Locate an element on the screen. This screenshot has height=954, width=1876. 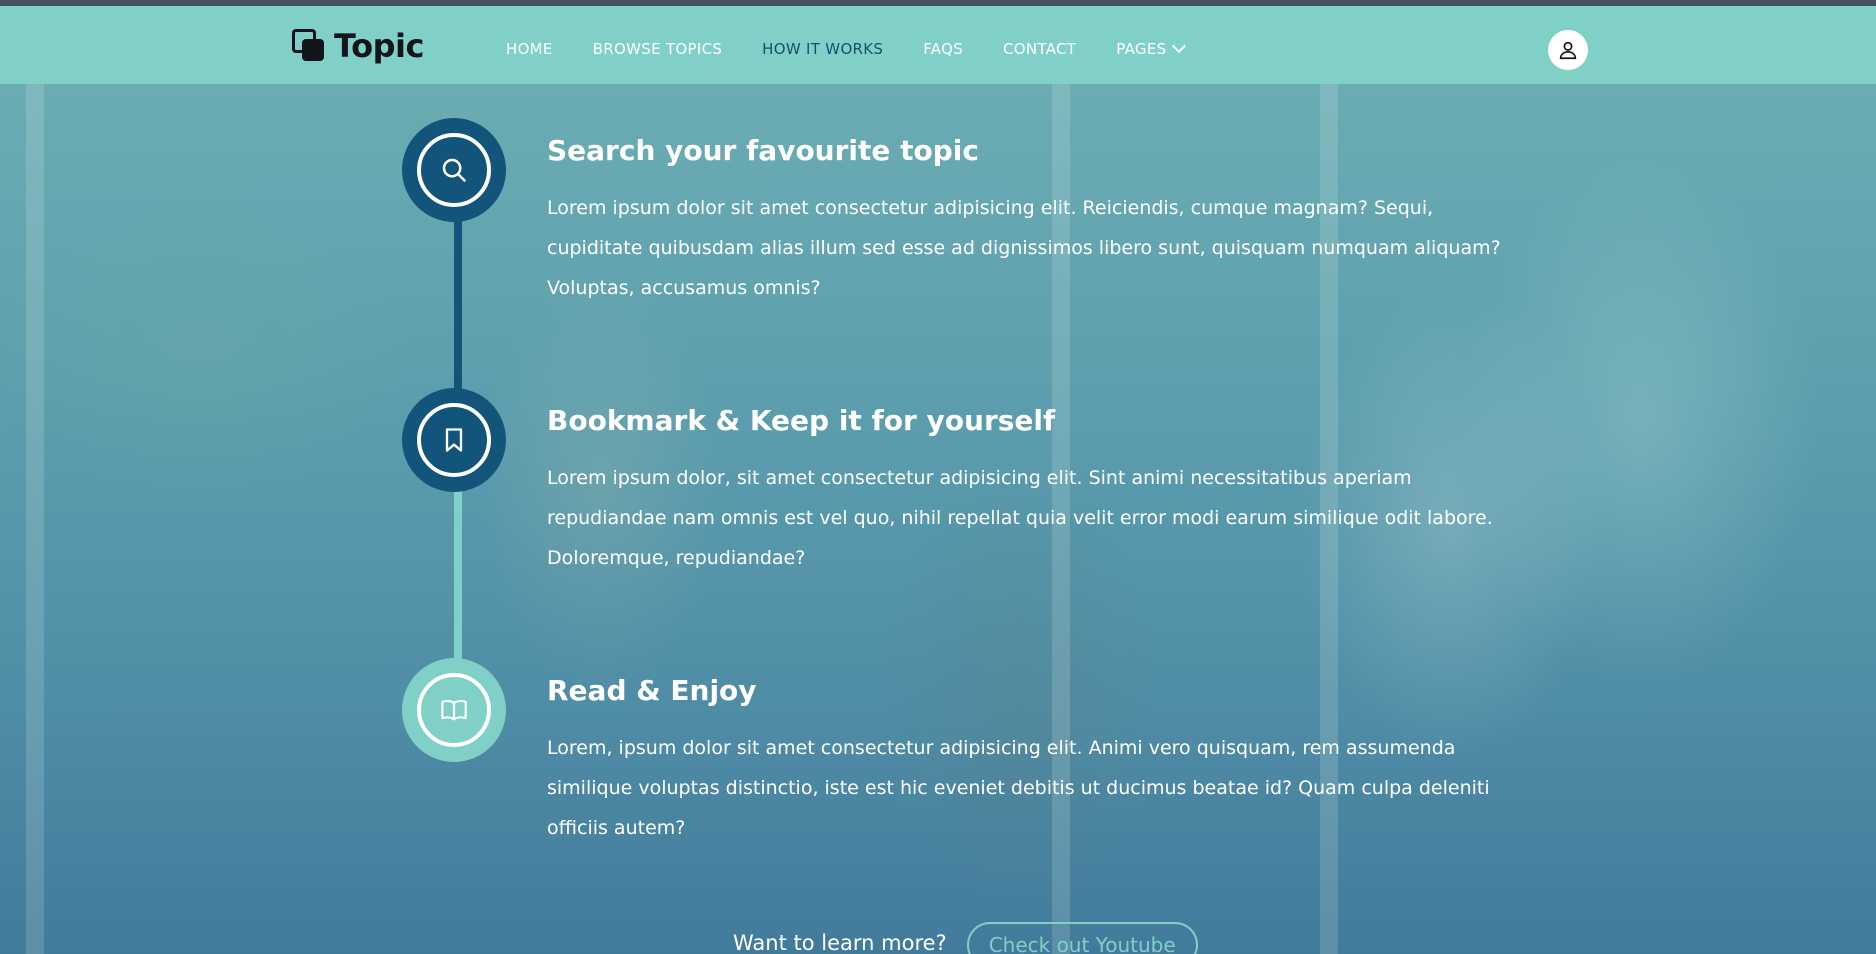
logo-icon is located at coordinates (309, 46).